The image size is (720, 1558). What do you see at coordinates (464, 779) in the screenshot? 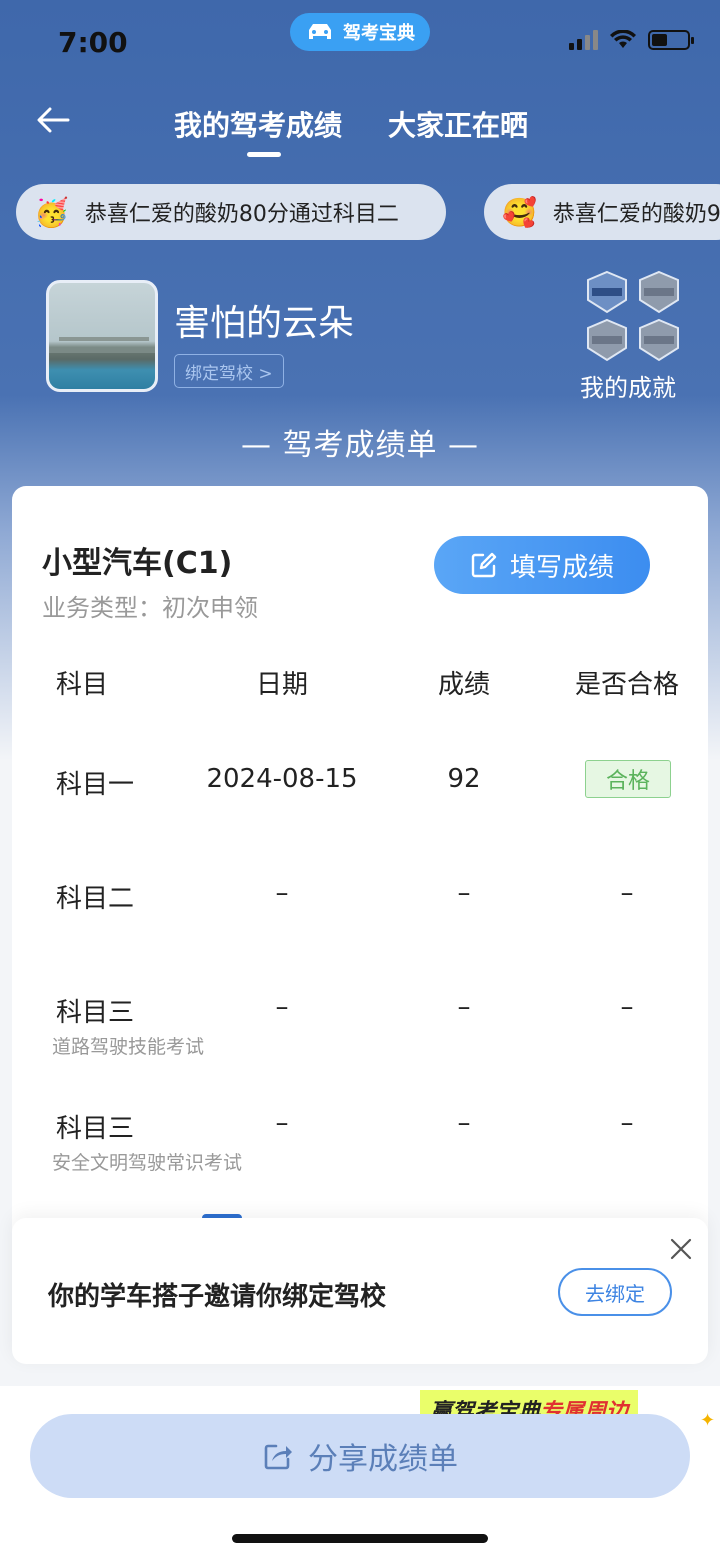
I see `row-score: 92` at bounding box center [464, 779].